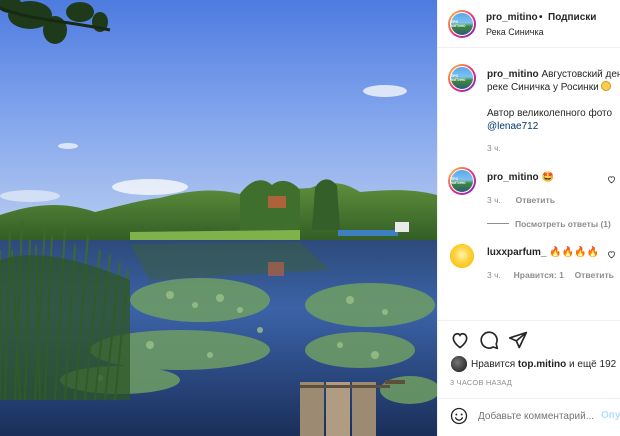 The image size is (620, 436). Describe the element at coordinates (459, 364) in the screenshot. I see `liker-avatar` at that location.